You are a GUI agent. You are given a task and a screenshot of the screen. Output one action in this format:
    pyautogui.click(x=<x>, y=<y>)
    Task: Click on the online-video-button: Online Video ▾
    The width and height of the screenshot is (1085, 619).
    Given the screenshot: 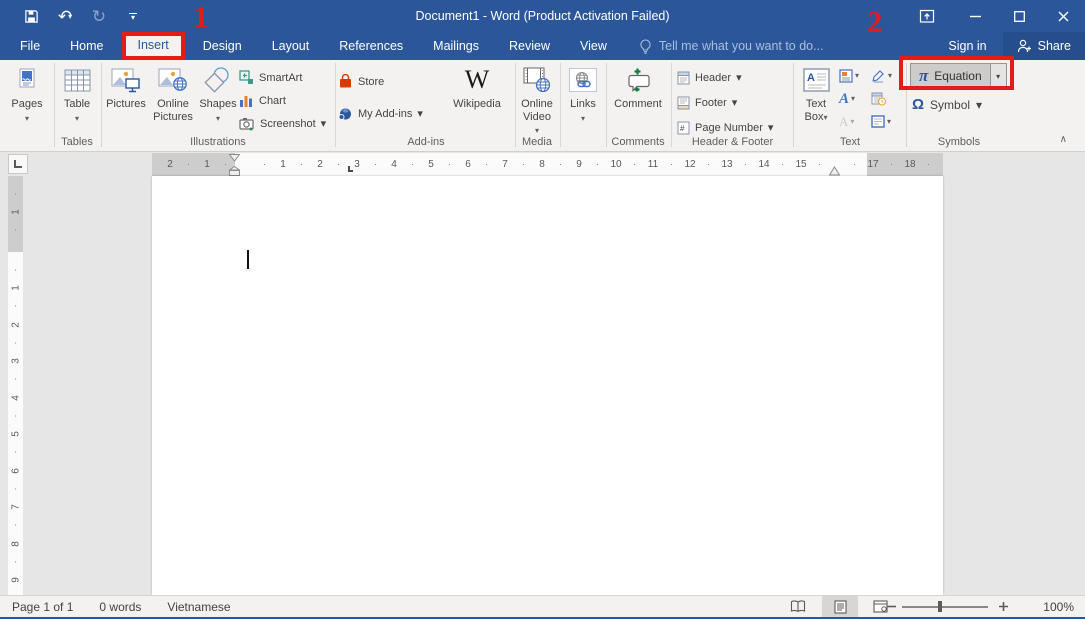 What is the action you would take?
    pyautogui.click(x=537, y=99)
    